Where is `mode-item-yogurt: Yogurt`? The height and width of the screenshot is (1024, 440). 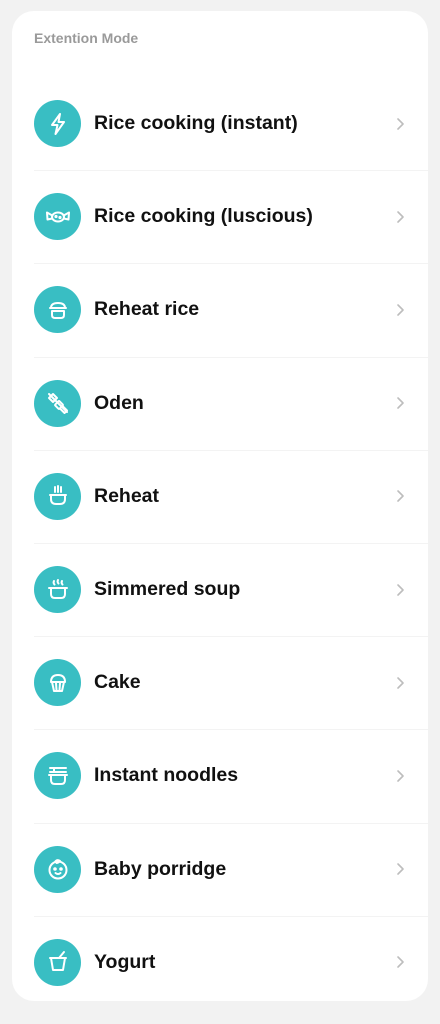 mode-item-yogurt: Yogurt is located at coordinates (220, 958).